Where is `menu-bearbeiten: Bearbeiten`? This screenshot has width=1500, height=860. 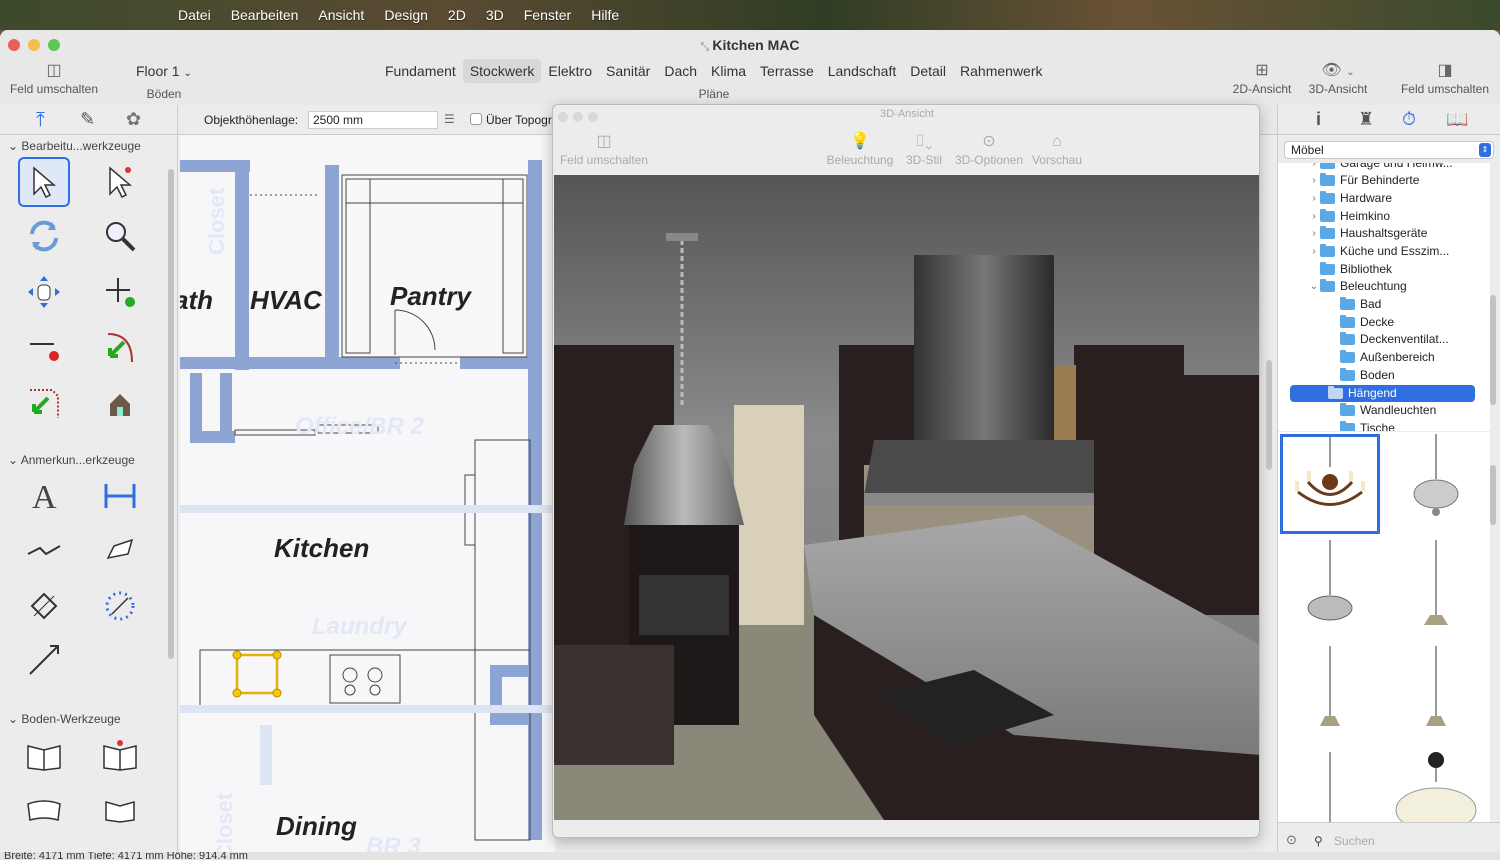 menu-bearbeiten: Bearbeiten is located at coordinates (265, 15).